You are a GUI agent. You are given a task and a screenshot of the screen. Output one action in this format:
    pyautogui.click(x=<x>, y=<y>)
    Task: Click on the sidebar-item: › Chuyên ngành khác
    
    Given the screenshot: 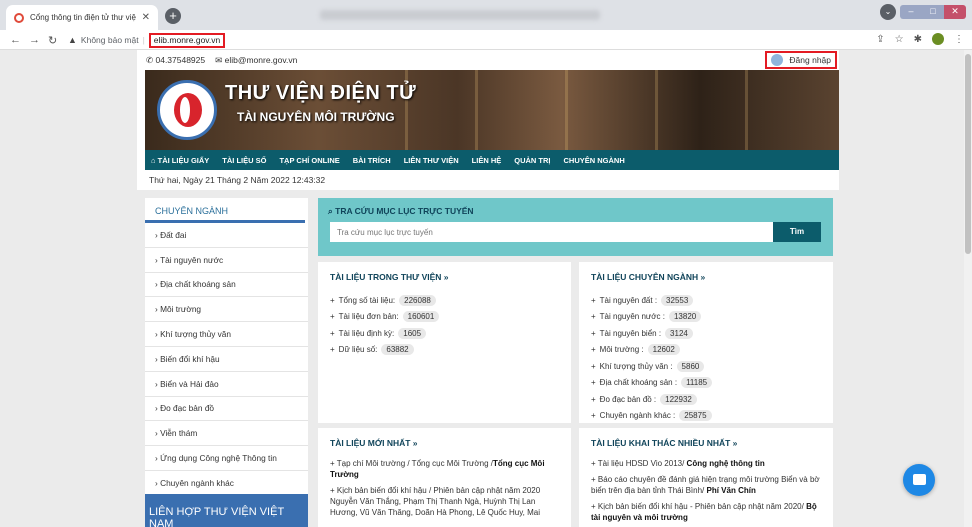 What is the action you would take?
    pyautogui.click(x=226, y=483)
    